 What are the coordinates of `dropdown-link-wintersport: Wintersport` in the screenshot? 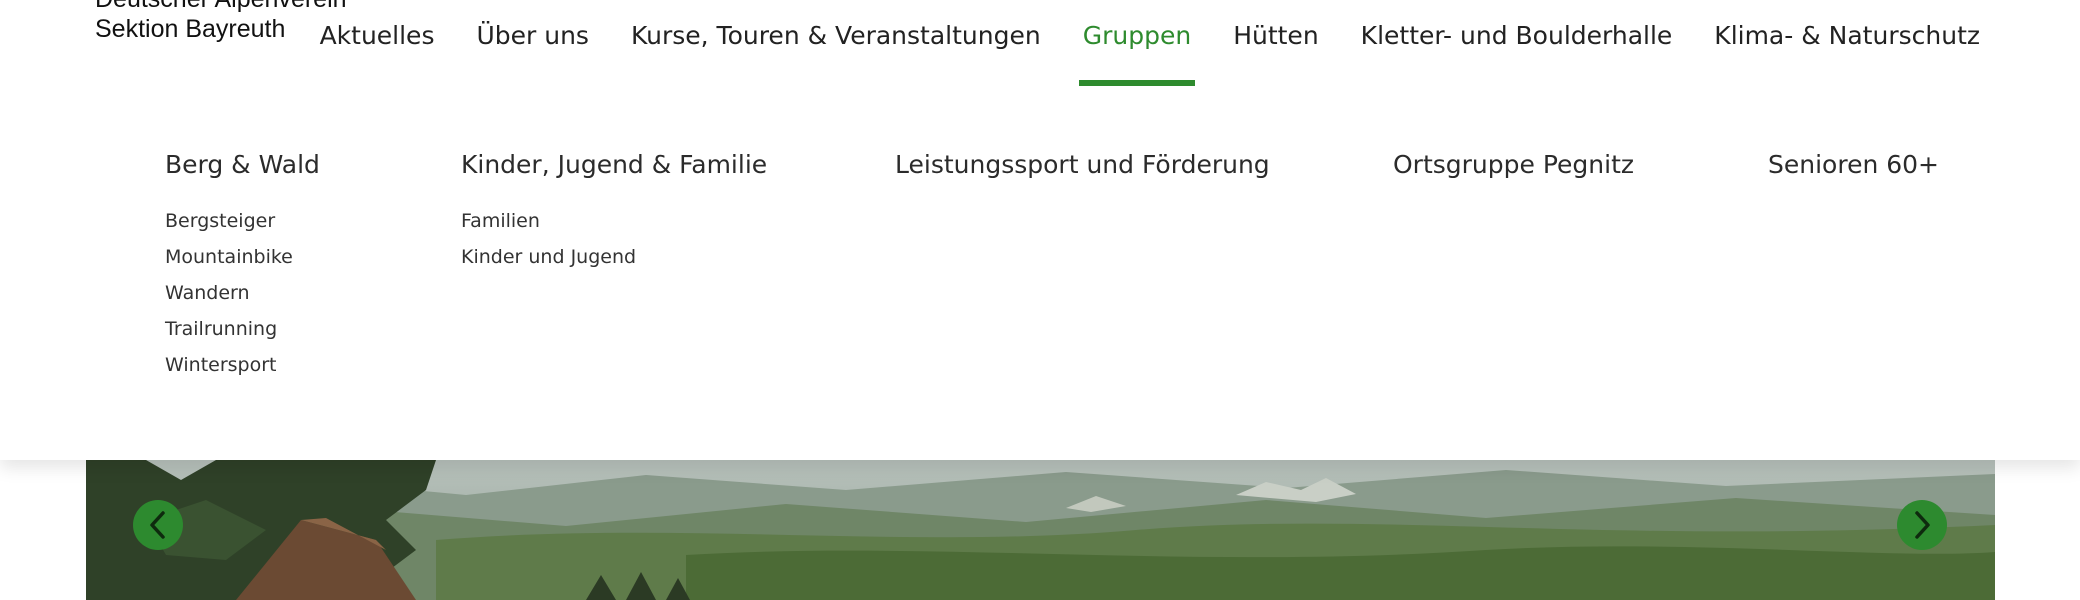 It's located at (242, 365).